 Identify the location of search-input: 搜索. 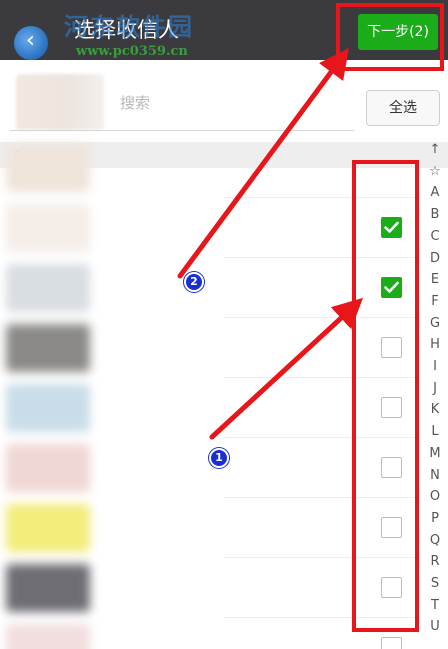
(135, 103).